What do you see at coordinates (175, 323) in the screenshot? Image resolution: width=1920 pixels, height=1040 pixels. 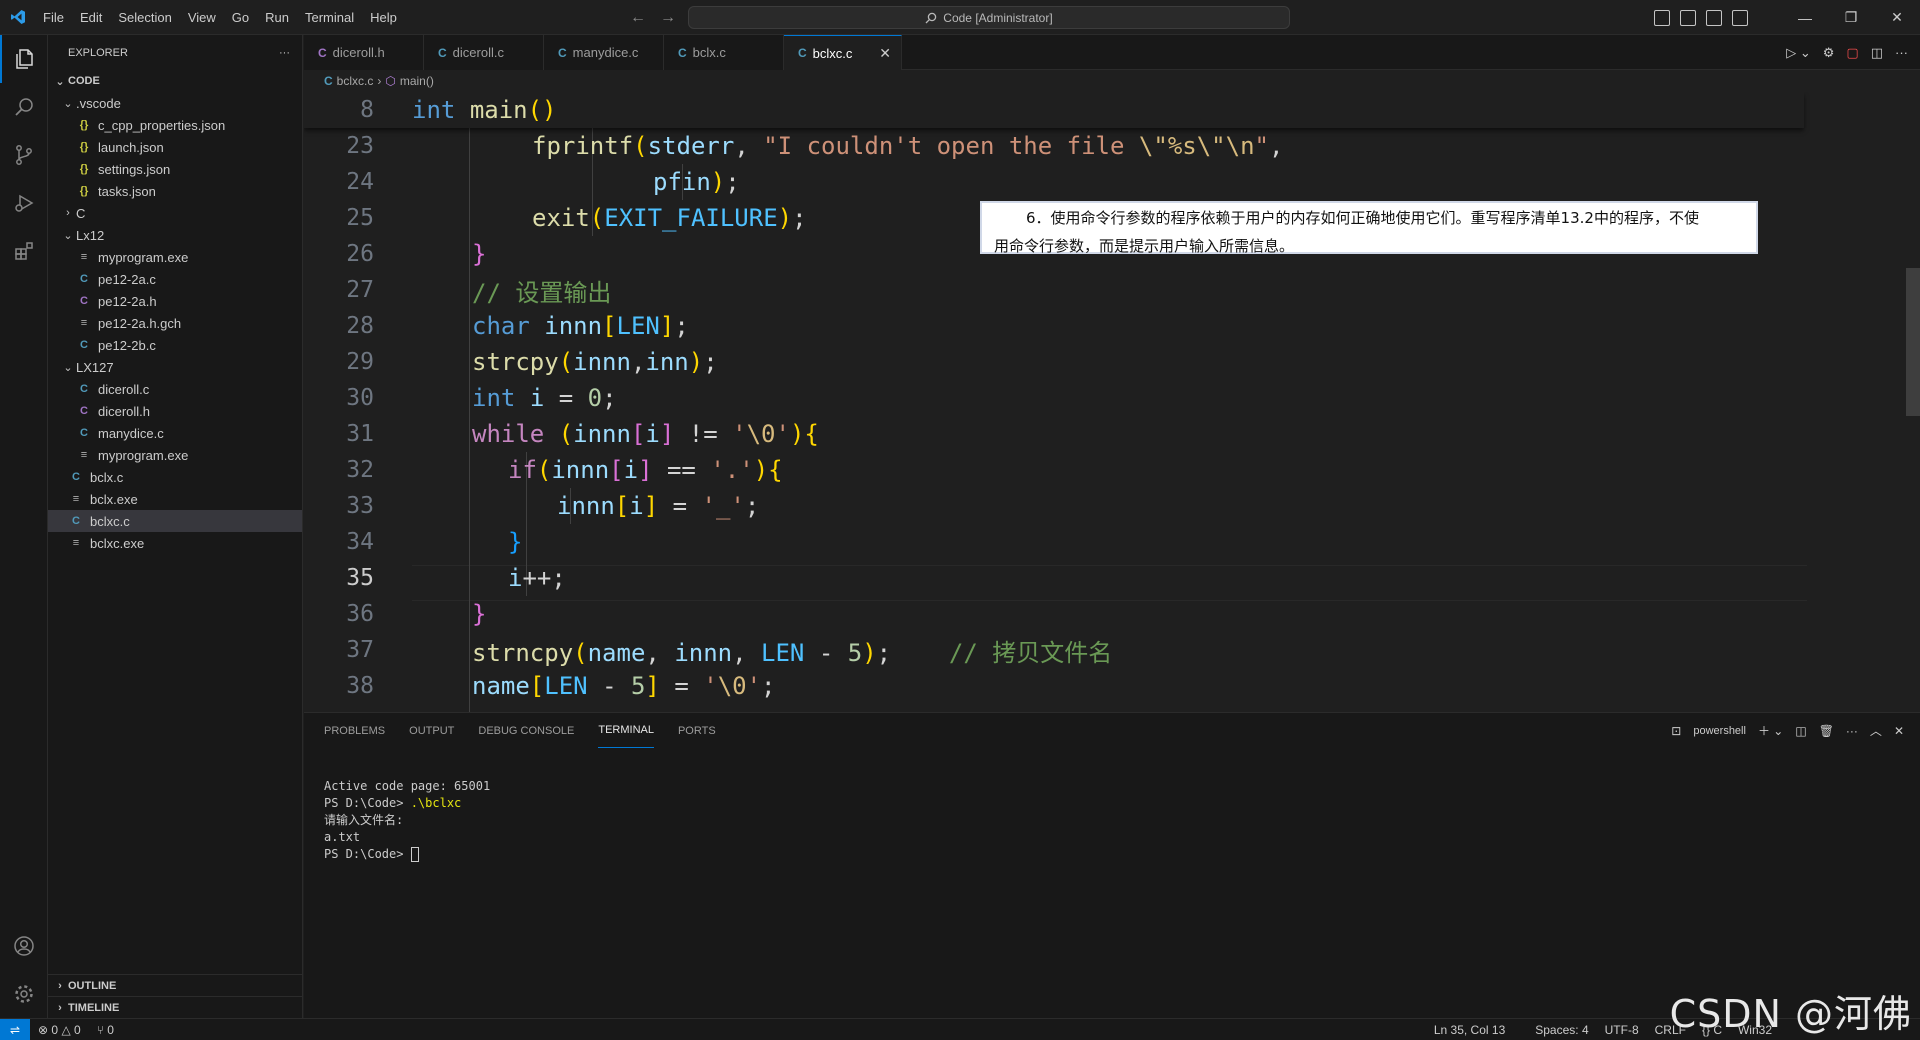 I see `tree-file: ≡ pe12-2a.h.gch` at bounding box center [175, 323].